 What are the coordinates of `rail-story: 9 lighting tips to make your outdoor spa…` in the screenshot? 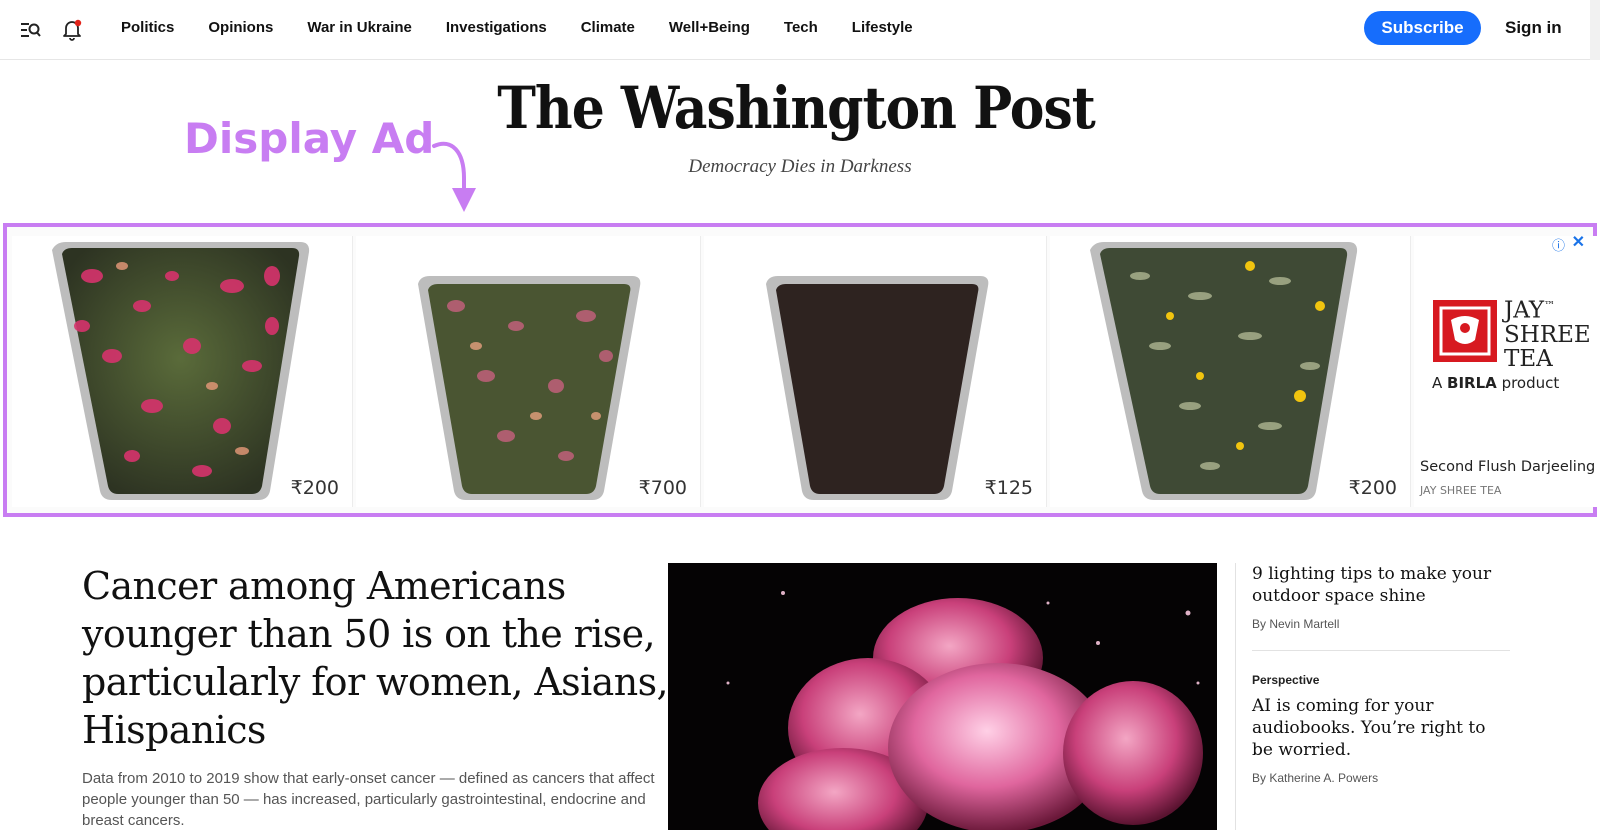 It's located at (1381, 597).